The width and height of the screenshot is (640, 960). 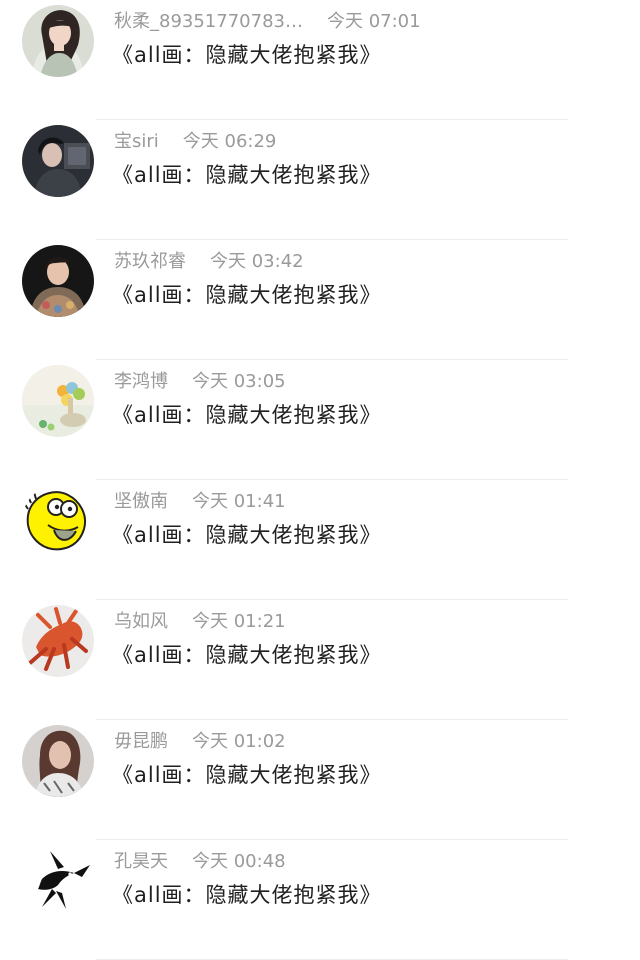 What do you see at coordinates (239, 621) in the screenshot?
I see `timestamp: 今天 01:21` at bounding box center [239, 621].